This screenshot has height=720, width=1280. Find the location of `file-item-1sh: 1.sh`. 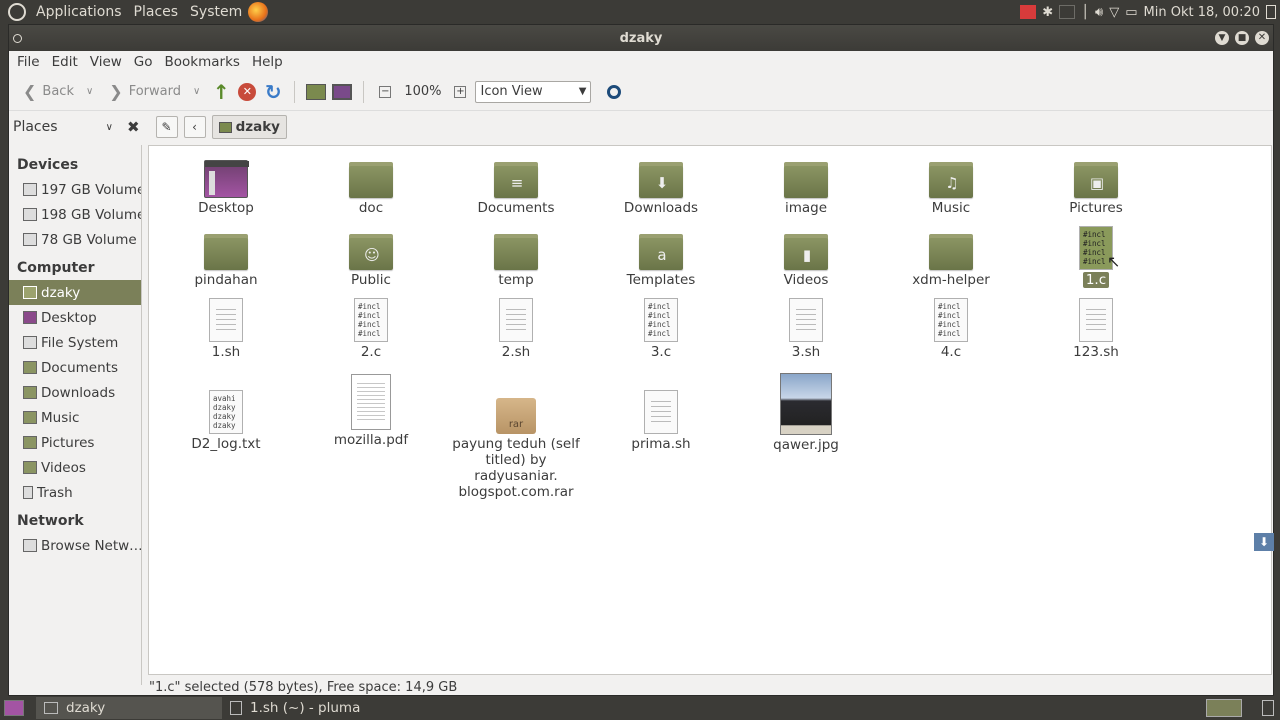

file-item-1sh: 1.sh is located at coordinates (226, 329).